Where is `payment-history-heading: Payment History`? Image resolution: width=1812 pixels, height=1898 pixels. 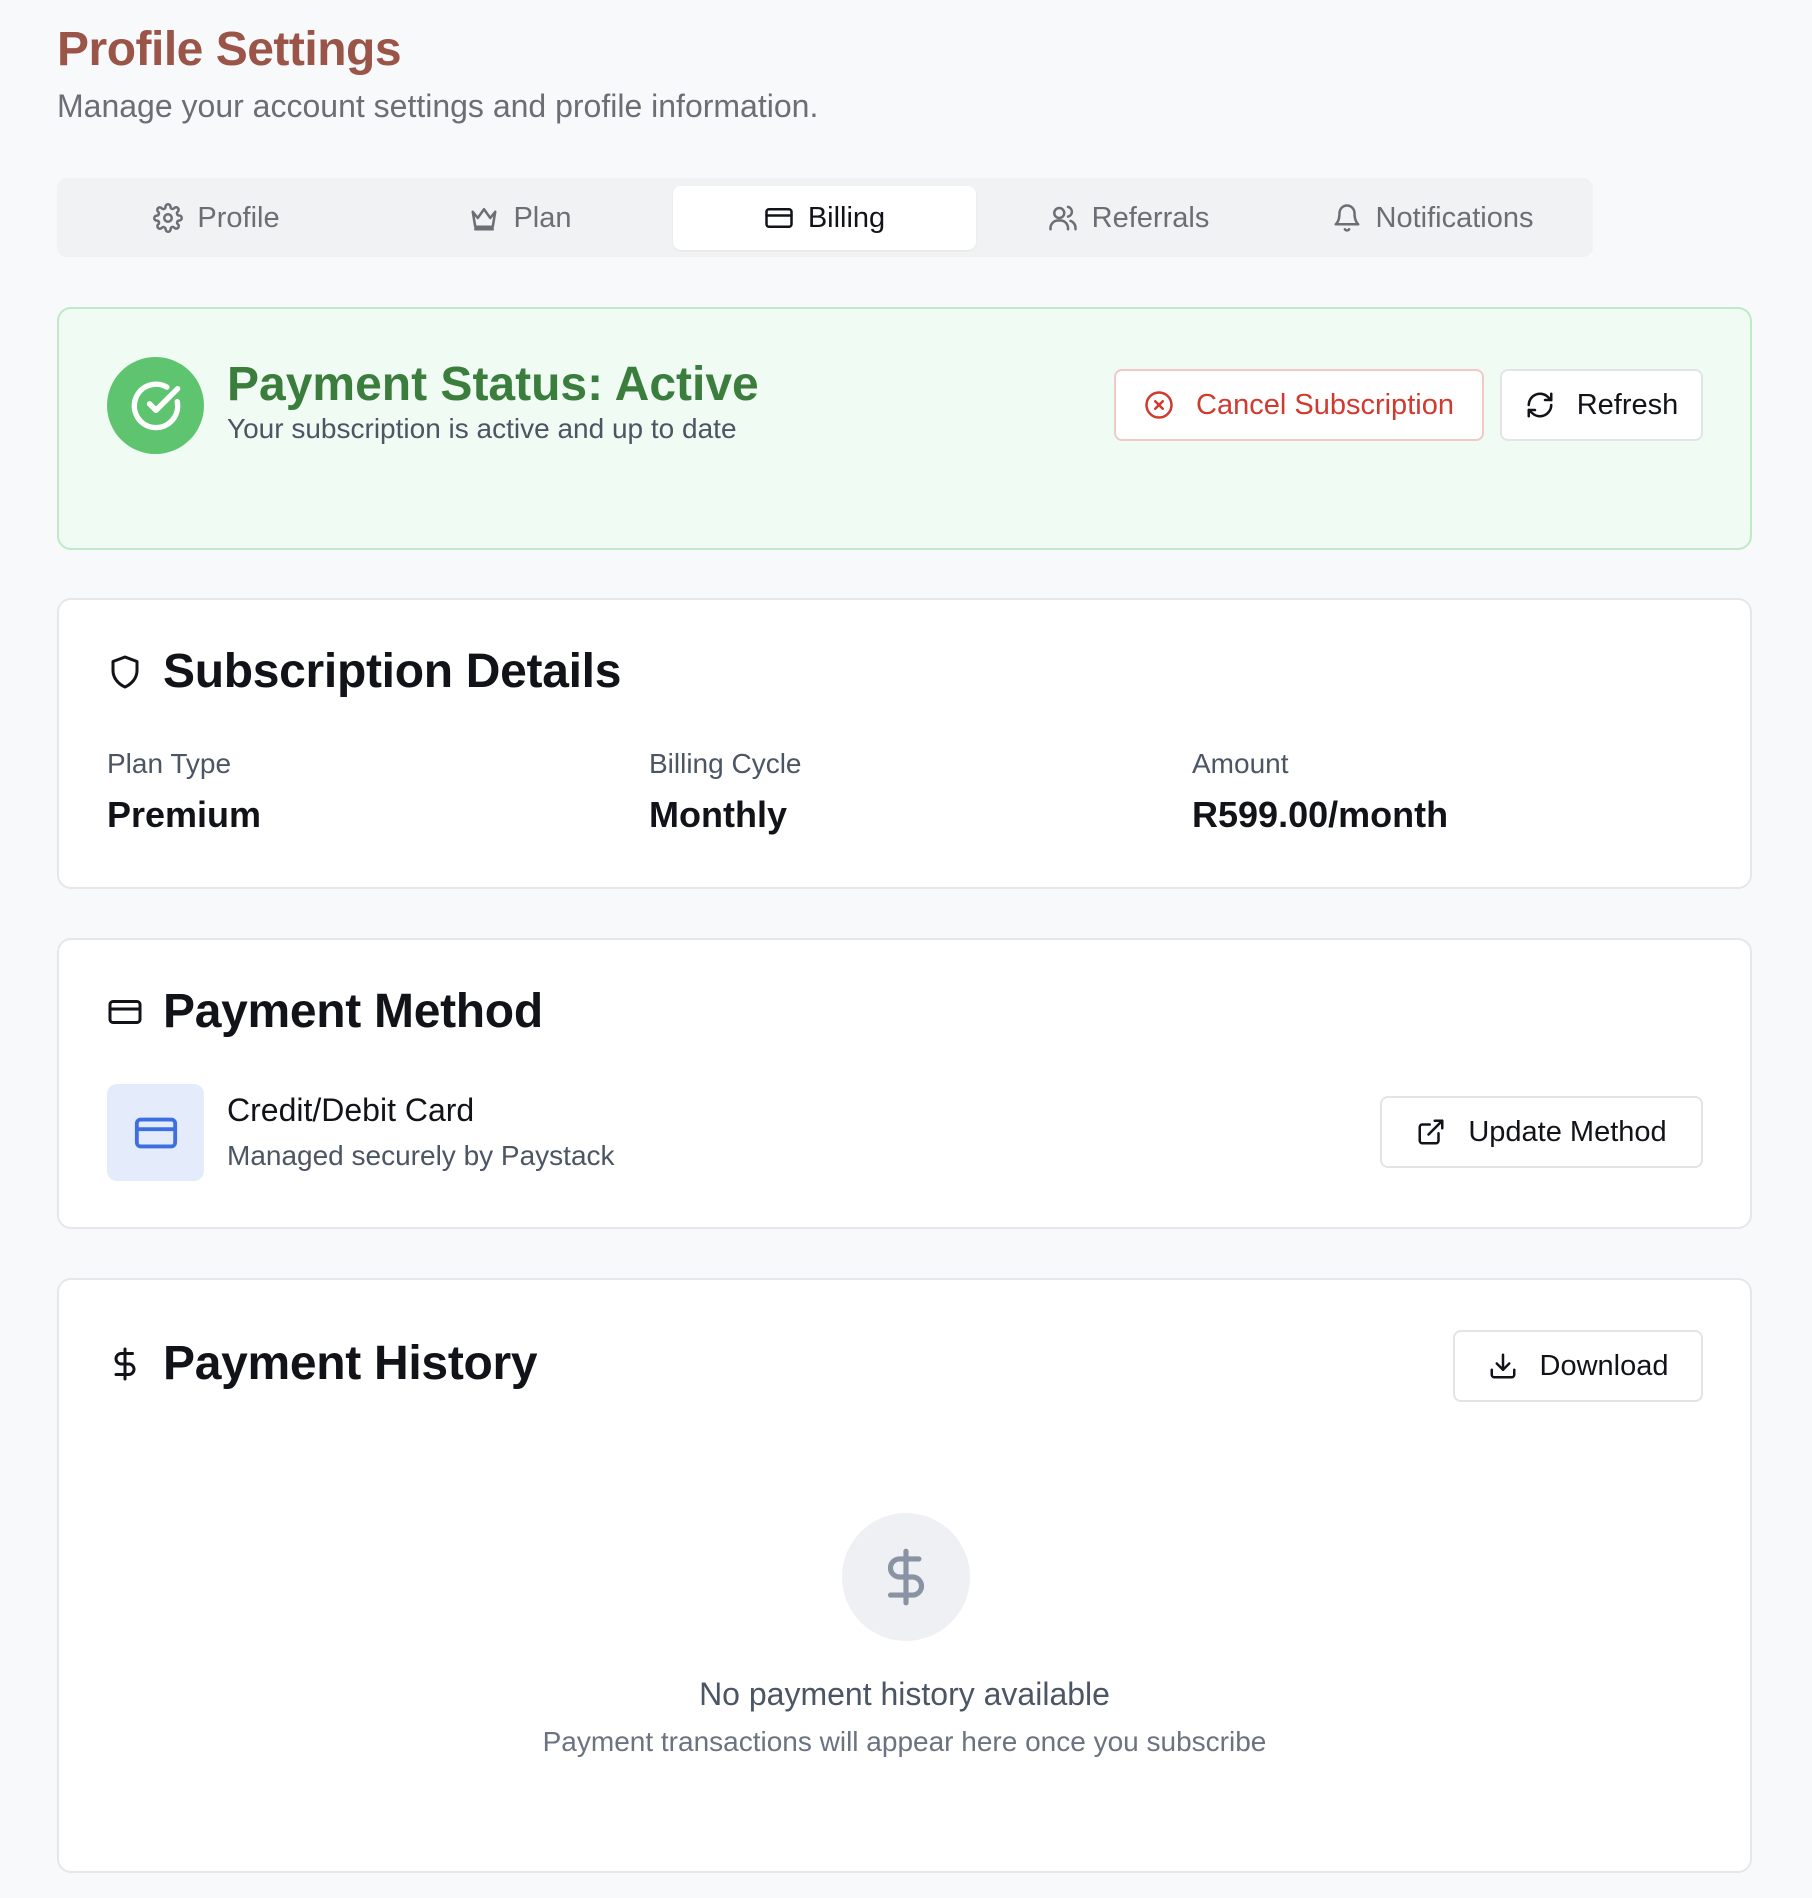
payment-history-heading: Payment History is located at coordinates (322, 1363).